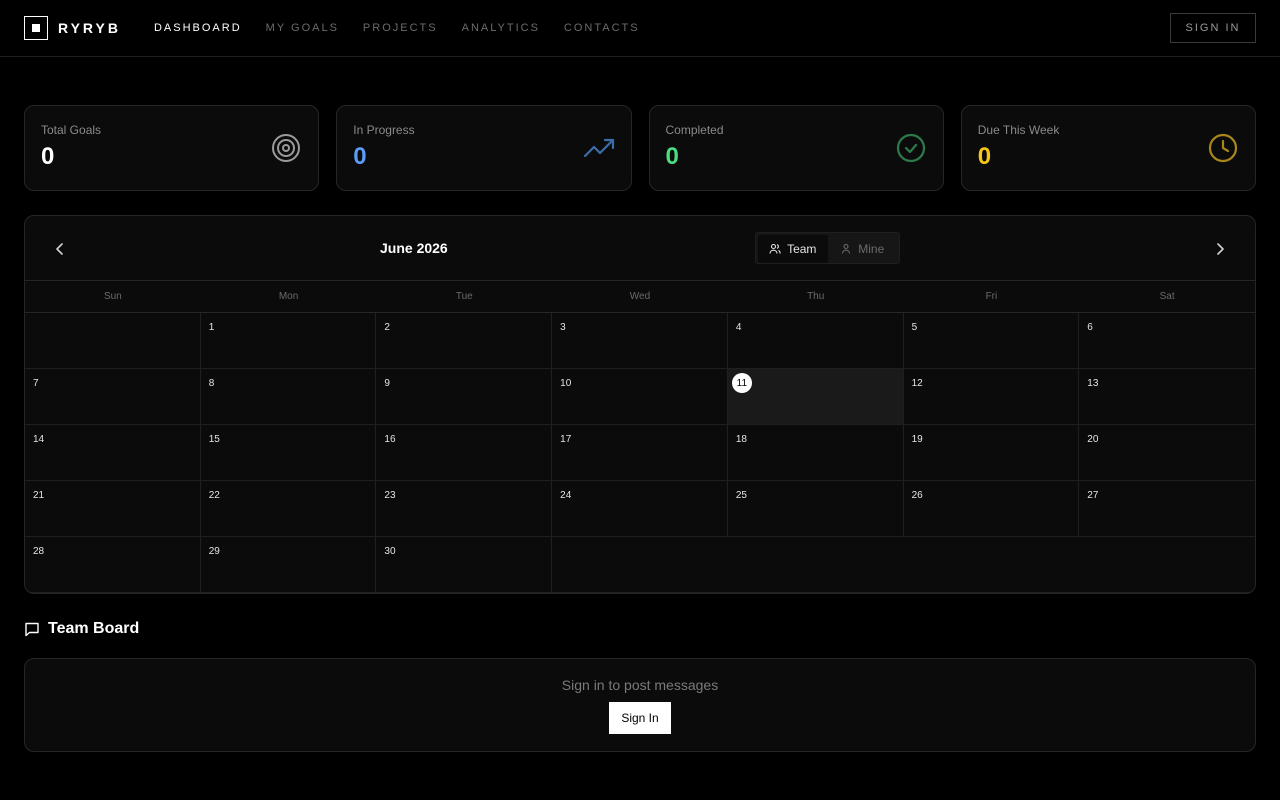 The width and height of the screenshot is (1280, 800). Describe the element at coordinates (1167, 397) in the screenshot. I see `calendar-day-cell: 13` at that location.